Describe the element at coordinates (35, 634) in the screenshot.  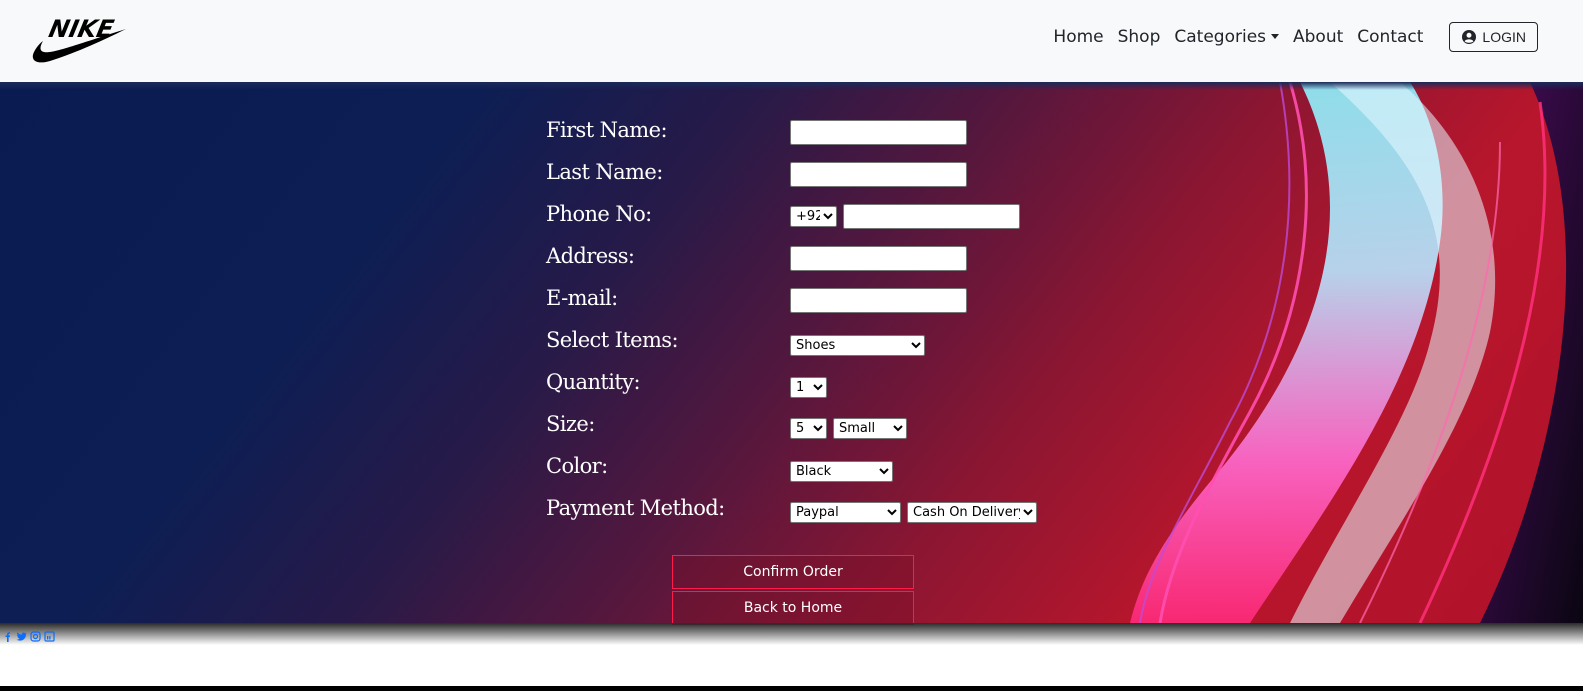
I see `instagram-icon` at that location.